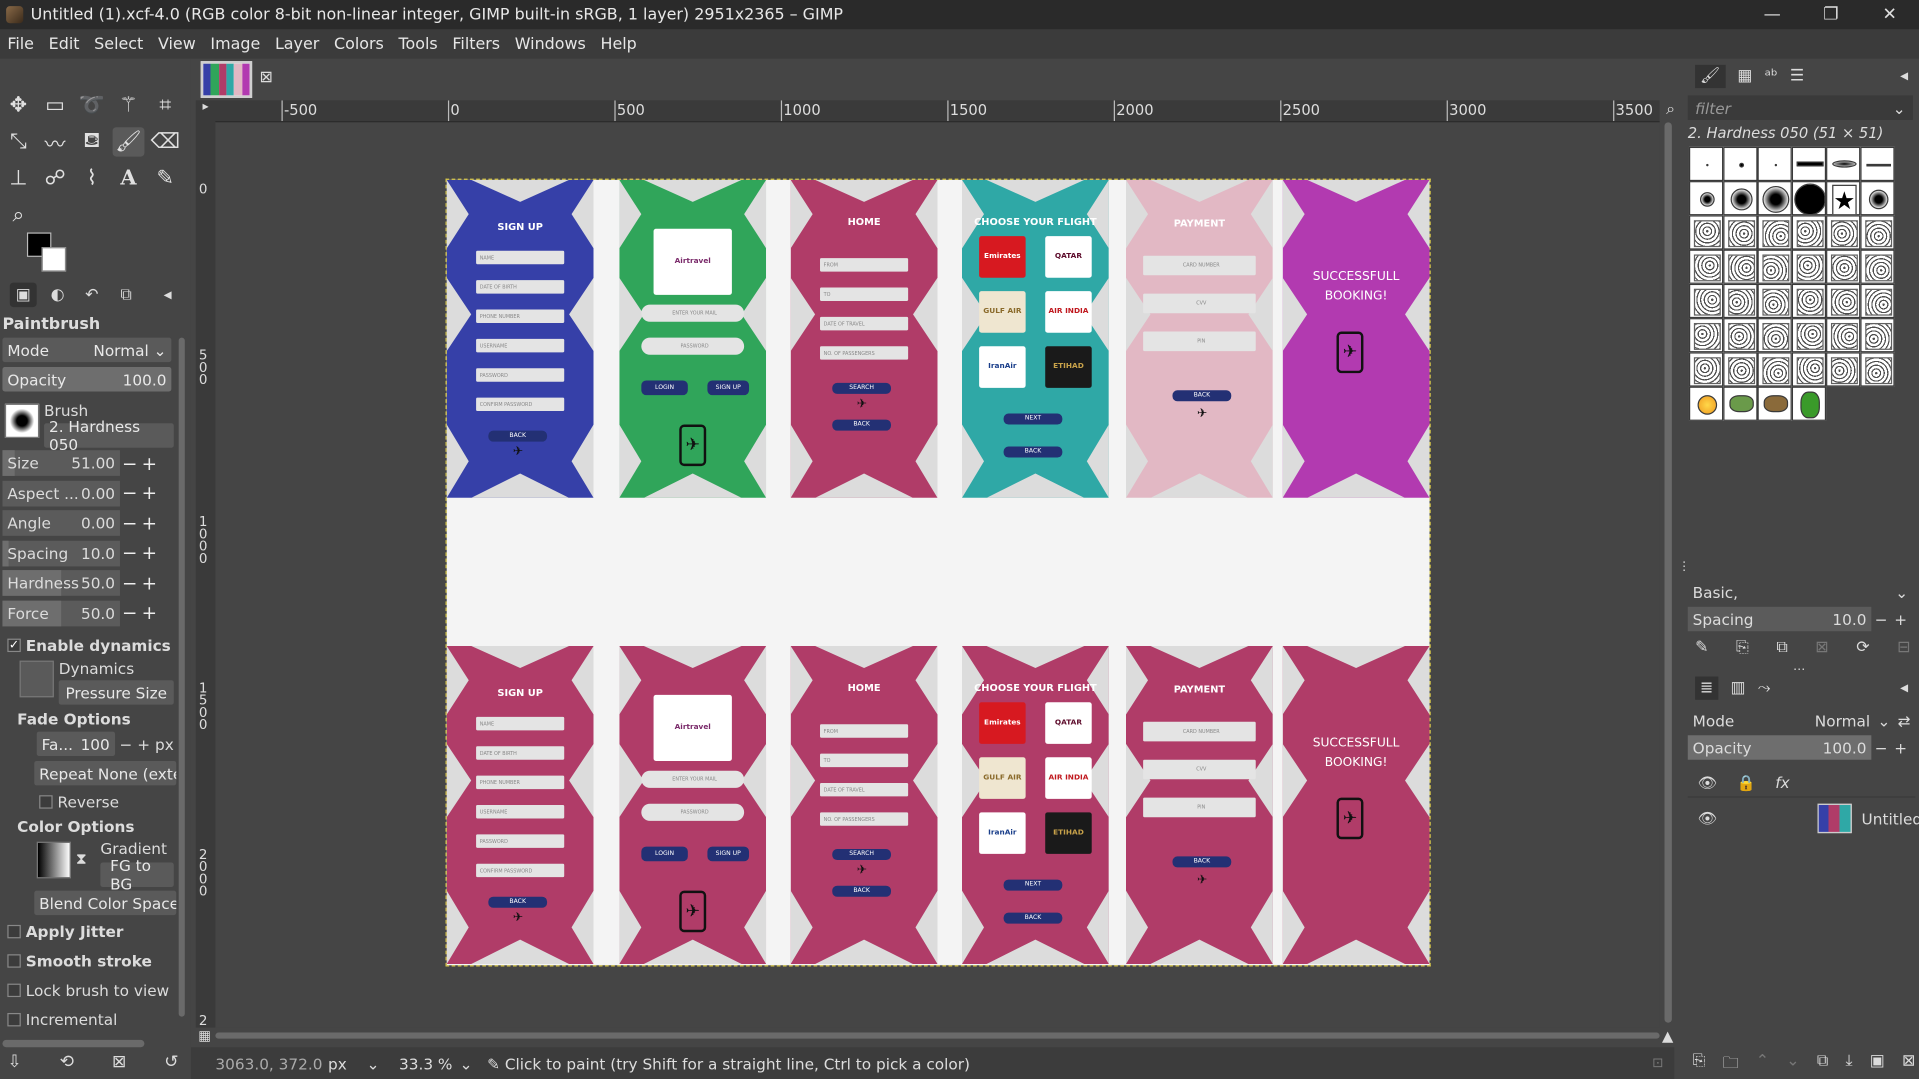 This screenshot has height=1079, width=1919. What do you see at coordinates (1764, 687) in the screenshot?
I see `paths-tab-icon: ⤳` at bounding box center [1764, 687].